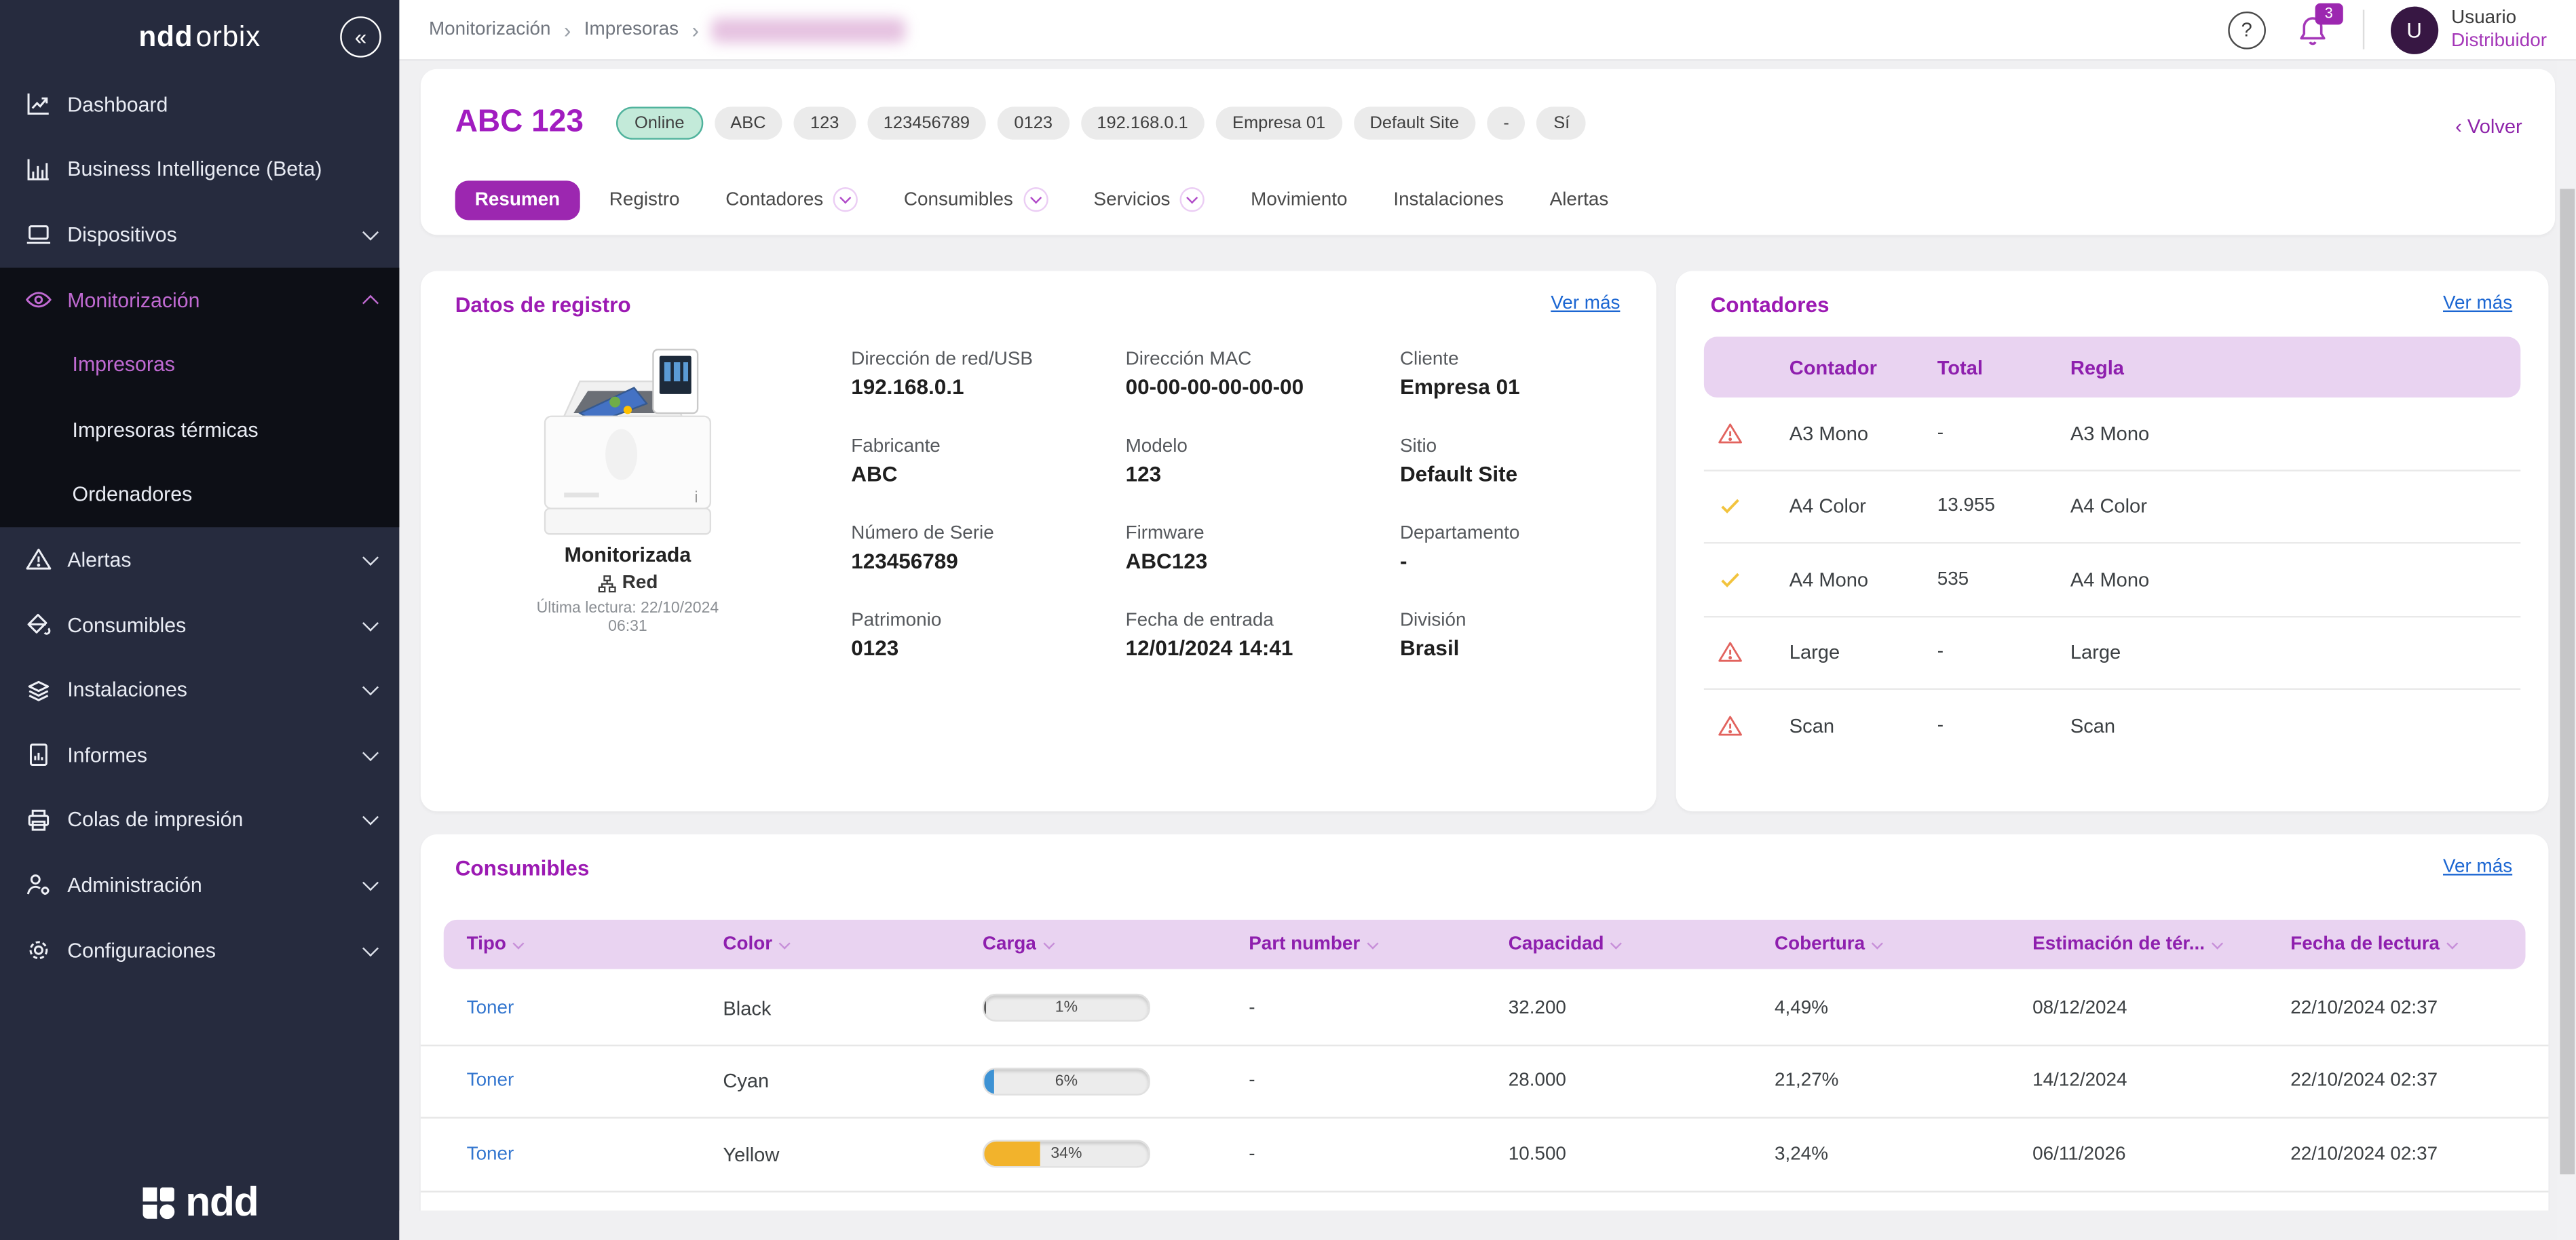  Describe the element at coordinates (200, 624) in the screenshot. I see `sidebar-item-consumibles: Consumibles` at that location.